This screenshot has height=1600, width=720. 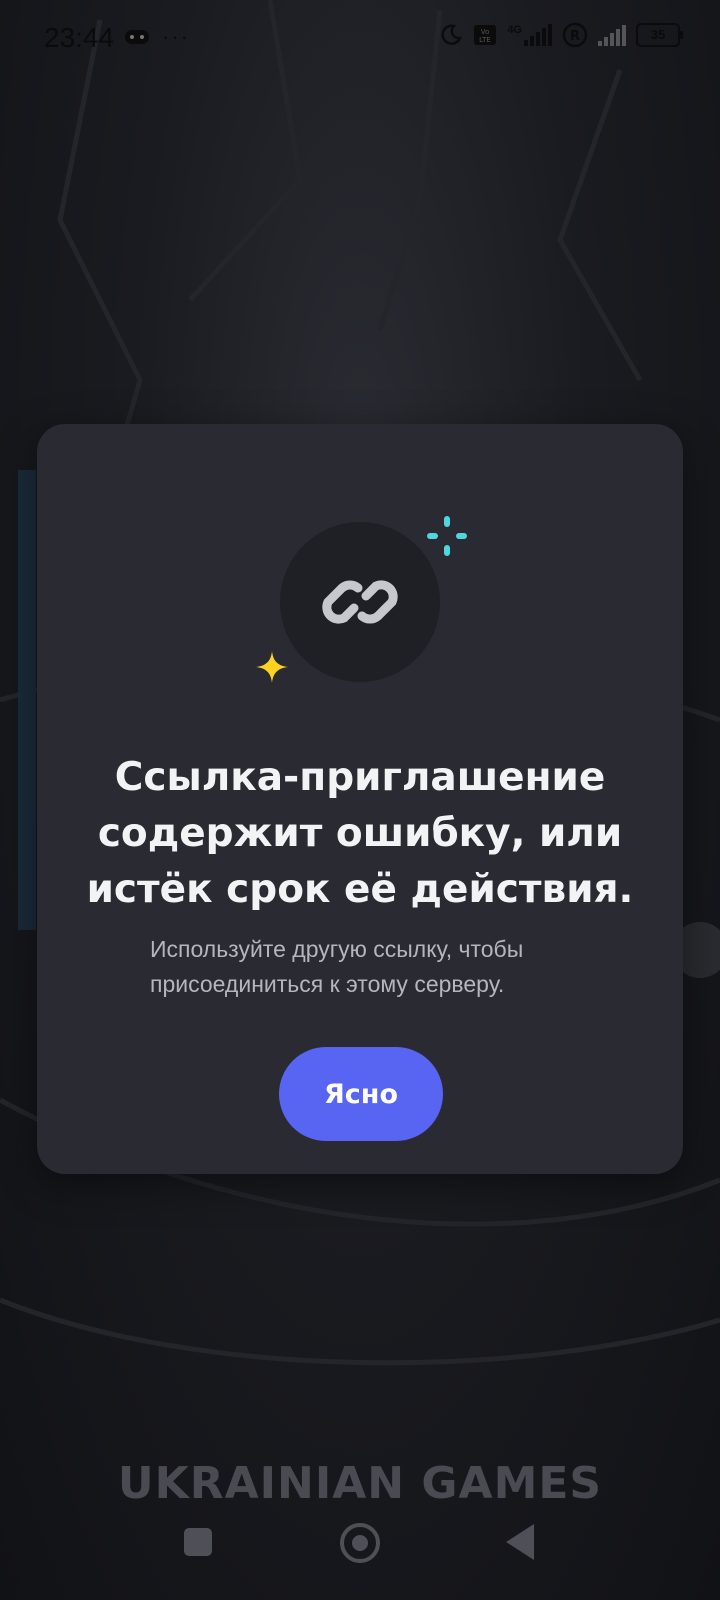 I want to click on sparkle-cyan-icon, so click(x=447, y=536).